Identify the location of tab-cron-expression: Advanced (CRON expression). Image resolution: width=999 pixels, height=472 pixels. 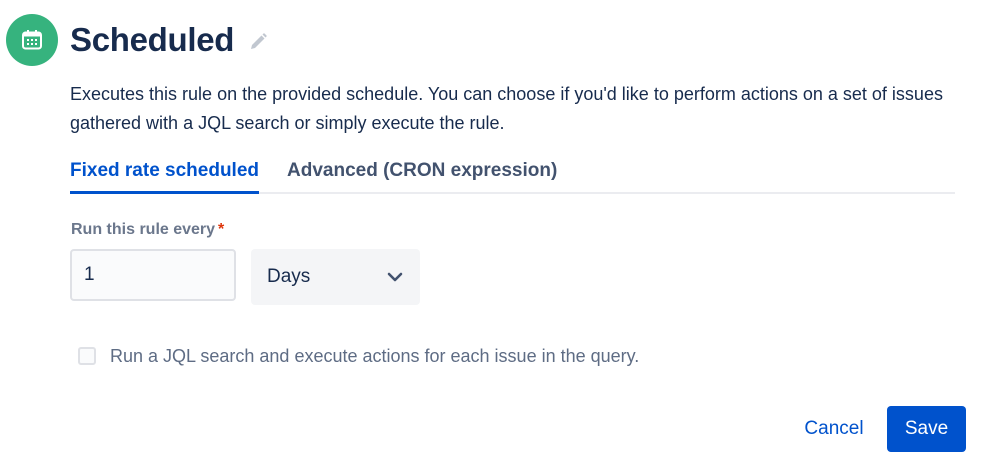
(422, 172).